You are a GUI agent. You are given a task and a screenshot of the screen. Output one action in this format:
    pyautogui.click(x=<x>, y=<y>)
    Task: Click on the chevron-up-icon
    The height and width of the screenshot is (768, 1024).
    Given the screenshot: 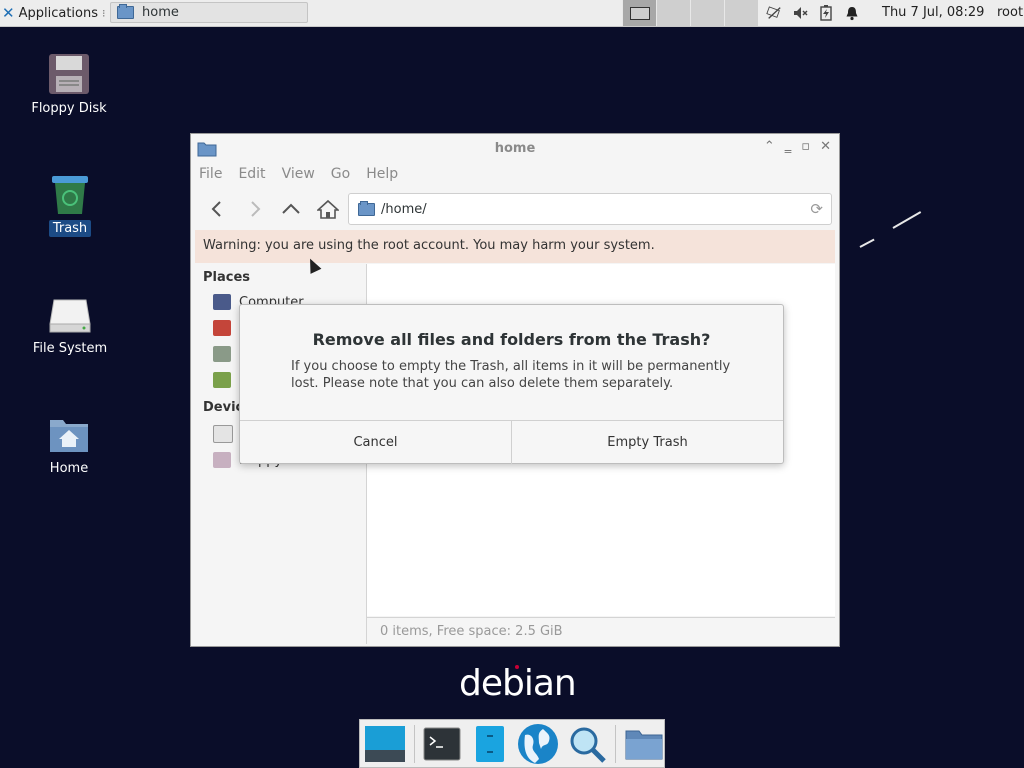 What is the action you would take?
    pyautogui.click(x=291, y=208)
    